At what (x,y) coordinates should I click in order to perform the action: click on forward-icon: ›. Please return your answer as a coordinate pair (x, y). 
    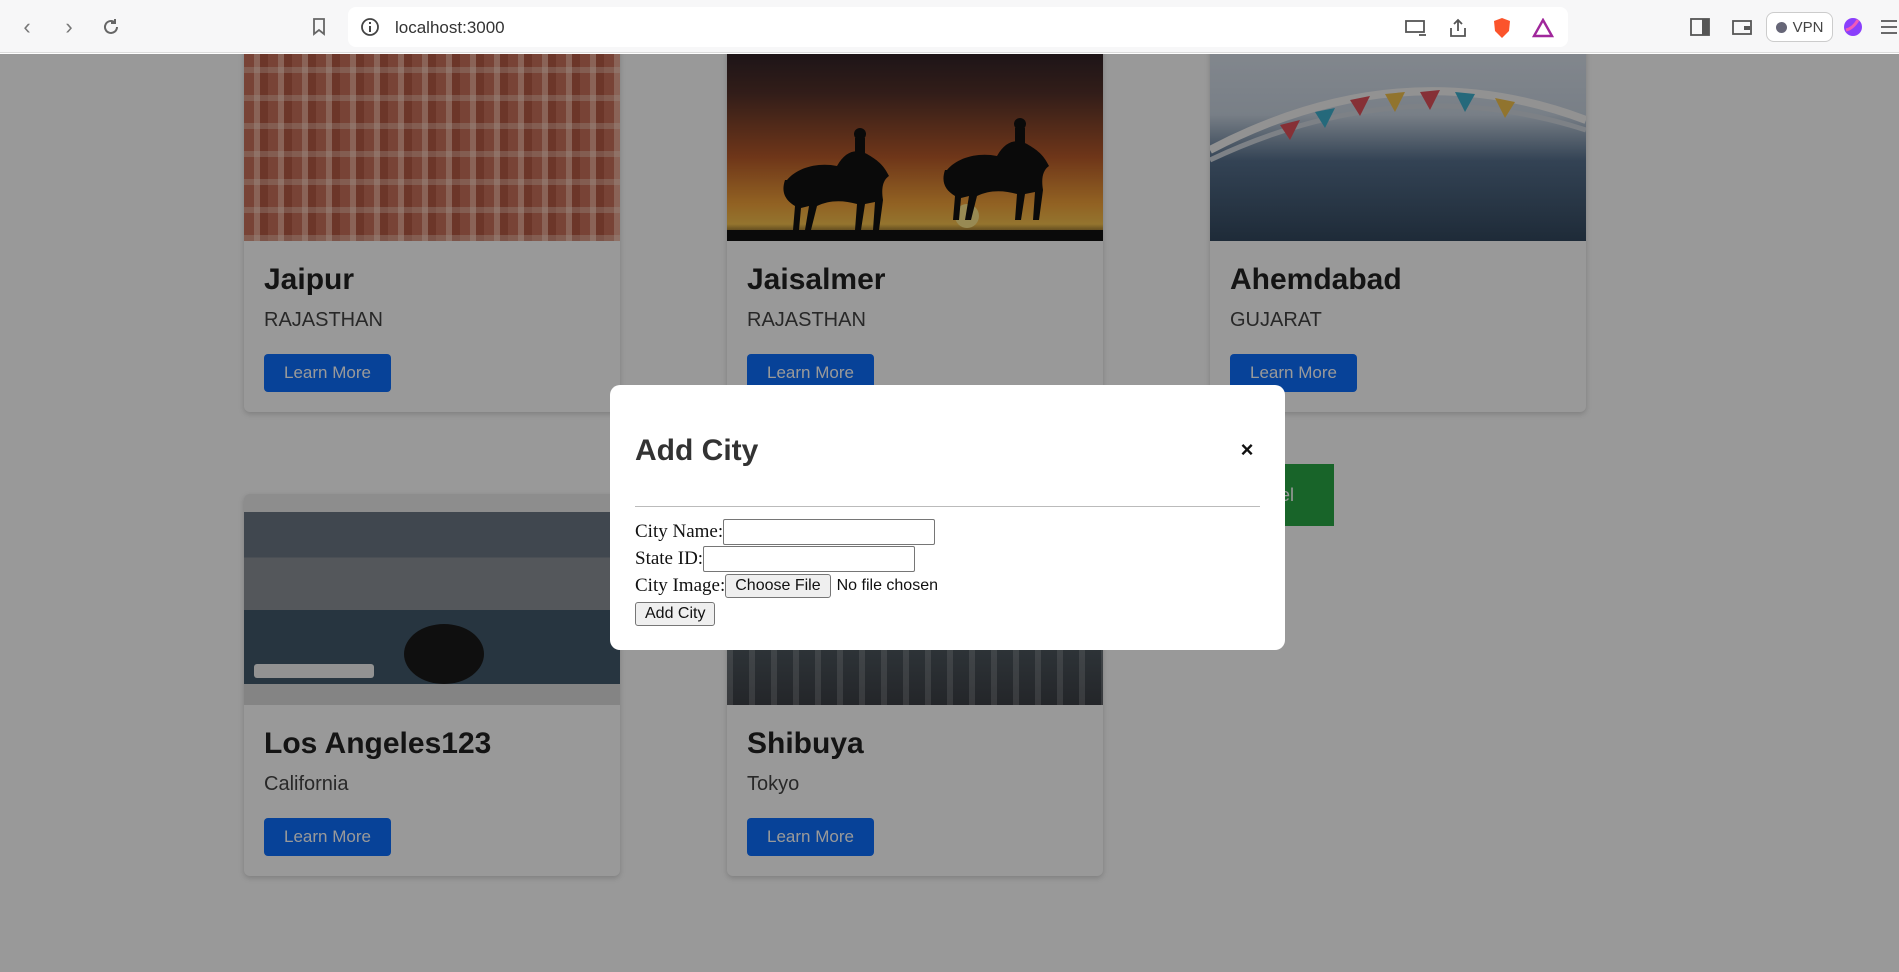
    Looking at the image, I should click on (69, 27).